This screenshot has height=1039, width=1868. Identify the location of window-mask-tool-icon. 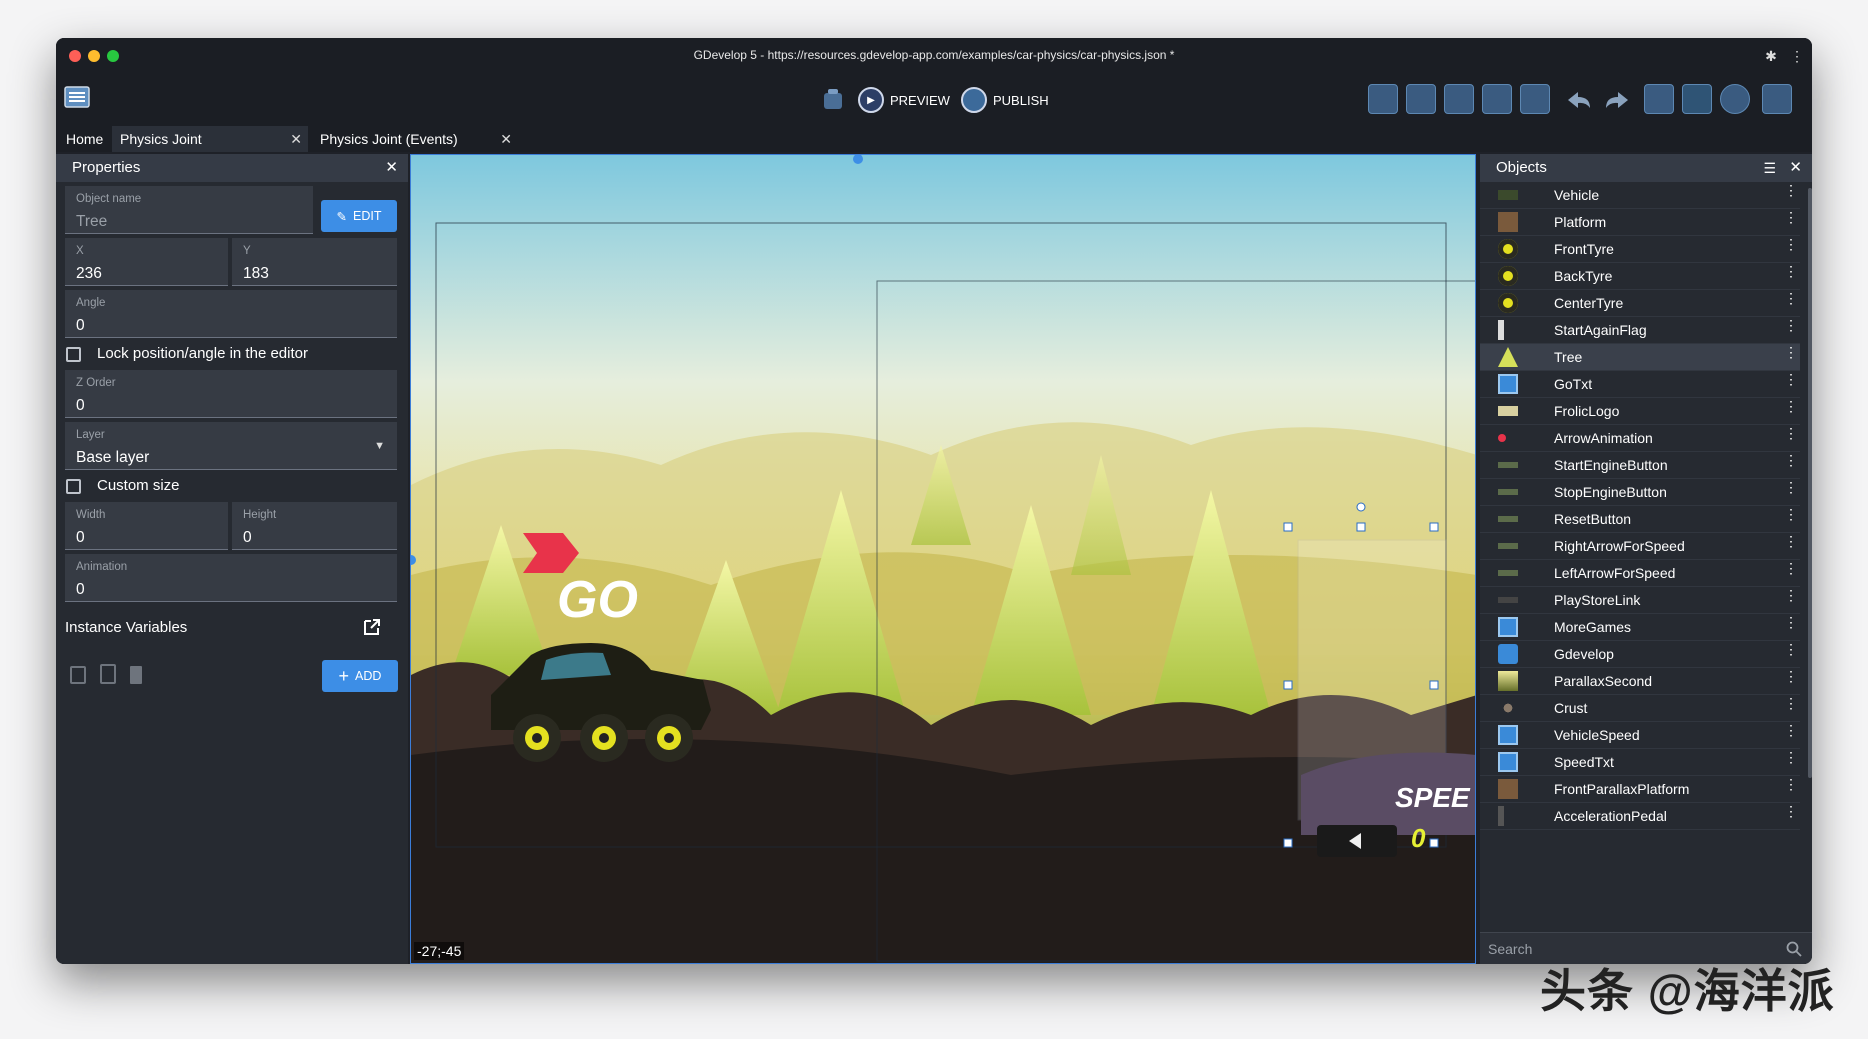
(1659, 99).